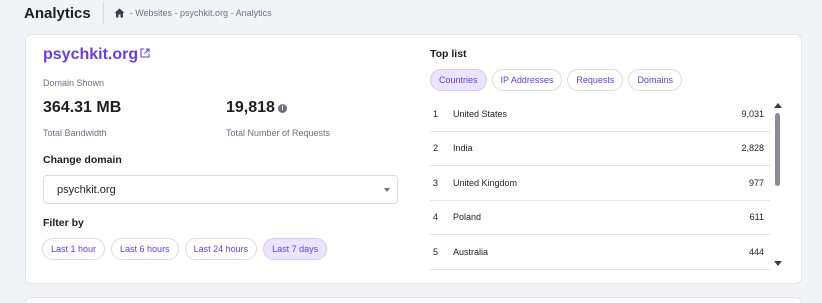  I want to click on bandwidth-label: Total Bandwidth, so click(75, 133).